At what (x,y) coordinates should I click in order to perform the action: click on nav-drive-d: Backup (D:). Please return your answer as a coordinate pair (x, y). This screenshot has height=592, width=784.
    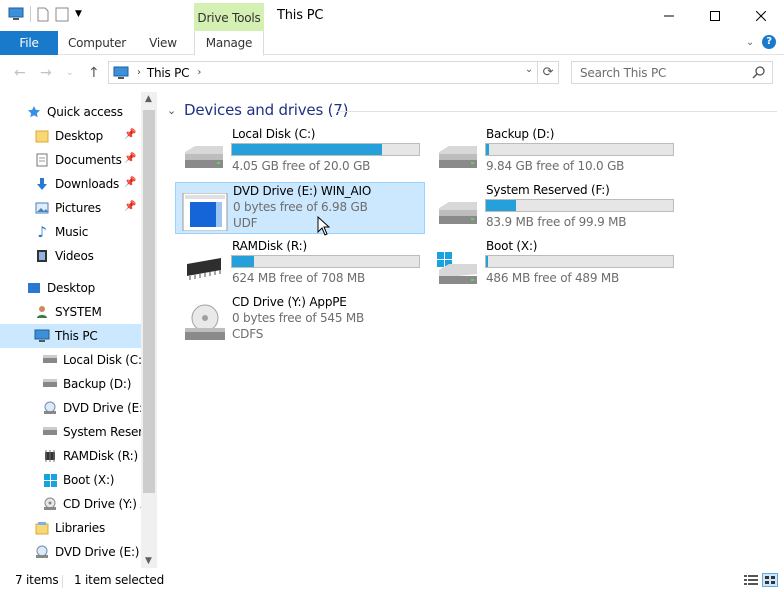
    Looking at the image, I should click on (99, 384).